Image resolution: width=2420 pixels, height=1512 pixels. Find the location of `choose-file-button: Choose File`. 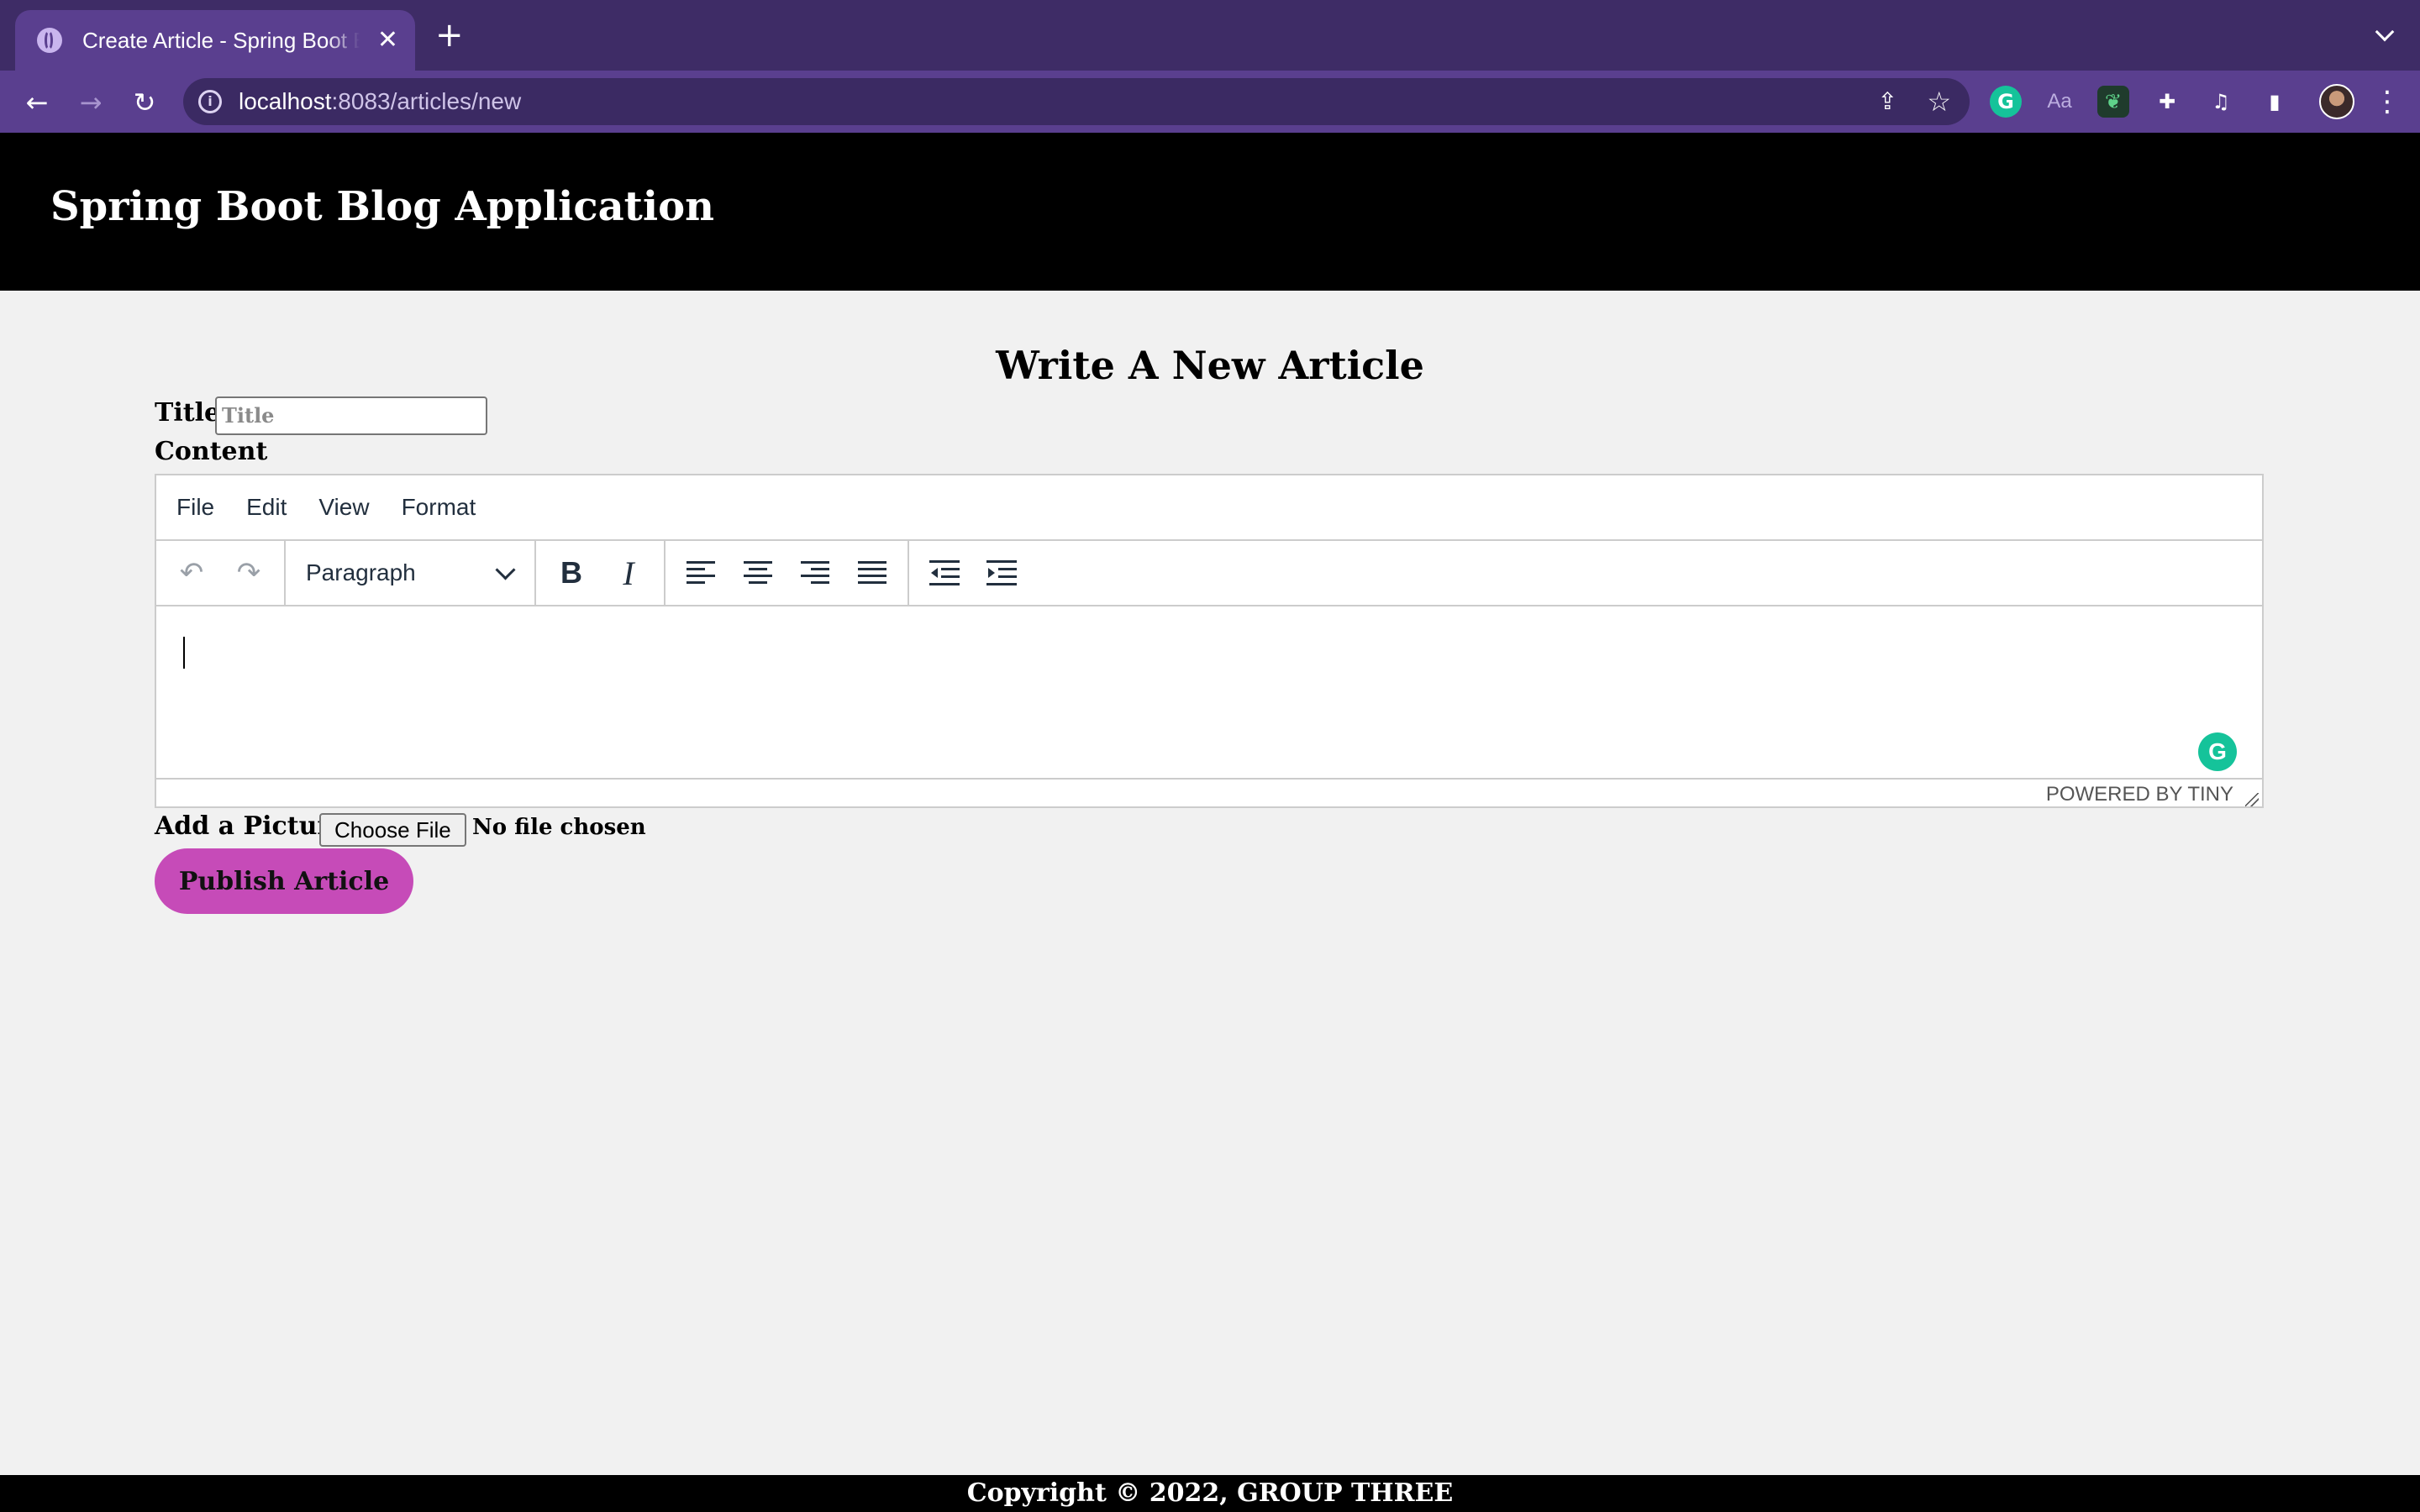

choose-file-button: Choose File is located at coordinates (392, 830).